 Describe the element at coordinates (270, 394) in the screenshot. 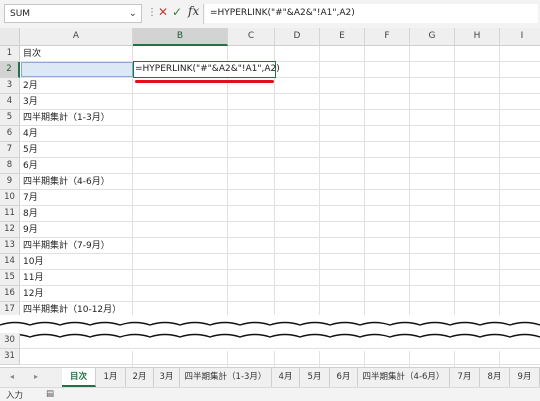

I see `status-bar: 入力 ▤` at that location.